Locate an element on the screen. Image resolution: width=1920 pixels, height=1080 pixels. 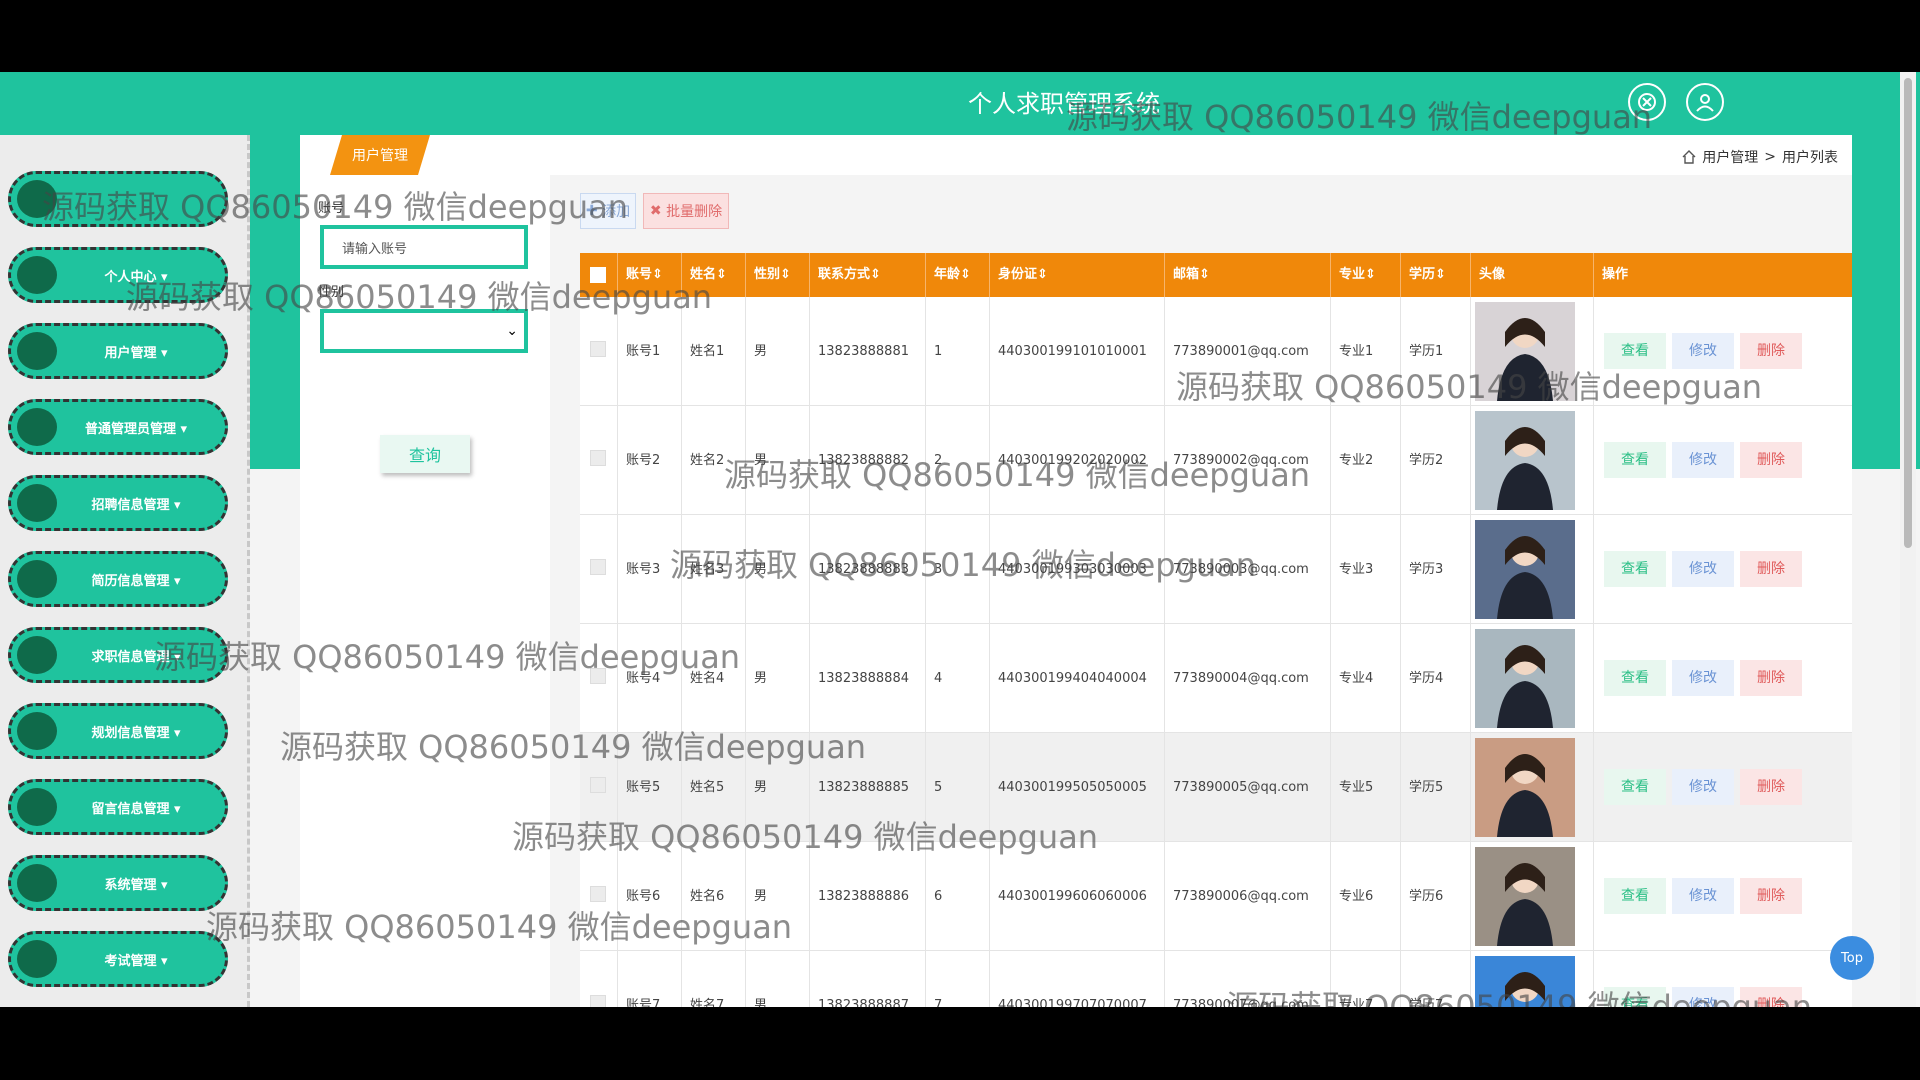
back-to-top-button: Top is located at coordinates (1852, 958).